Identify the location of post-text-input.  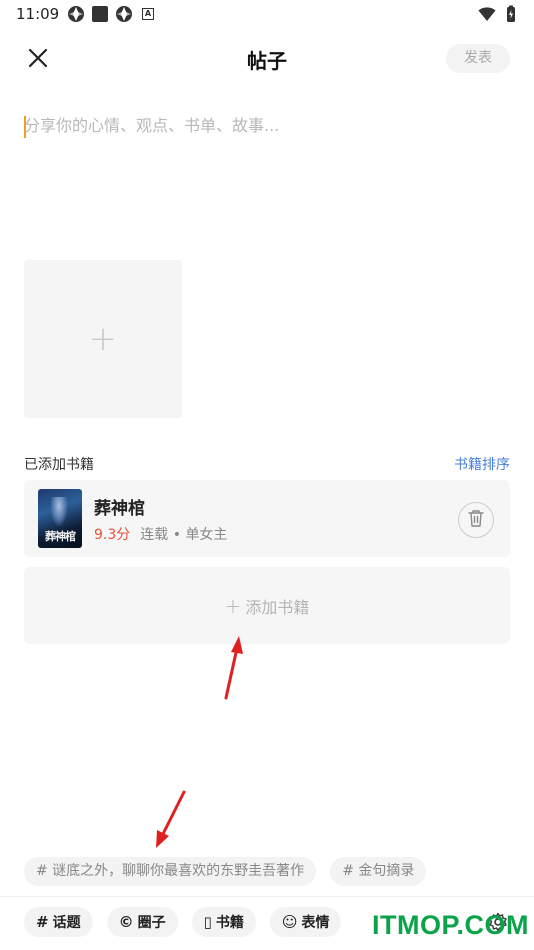
(267, 177).